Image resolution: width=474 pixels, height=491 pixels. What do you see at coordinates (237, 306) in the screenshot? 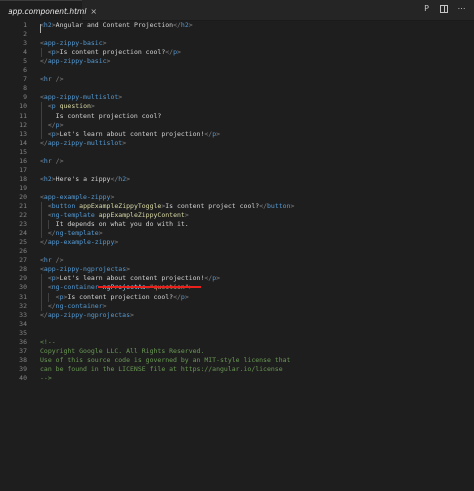
I see `code-line: 32 </ng-container>` at bounding box center [237, 306].